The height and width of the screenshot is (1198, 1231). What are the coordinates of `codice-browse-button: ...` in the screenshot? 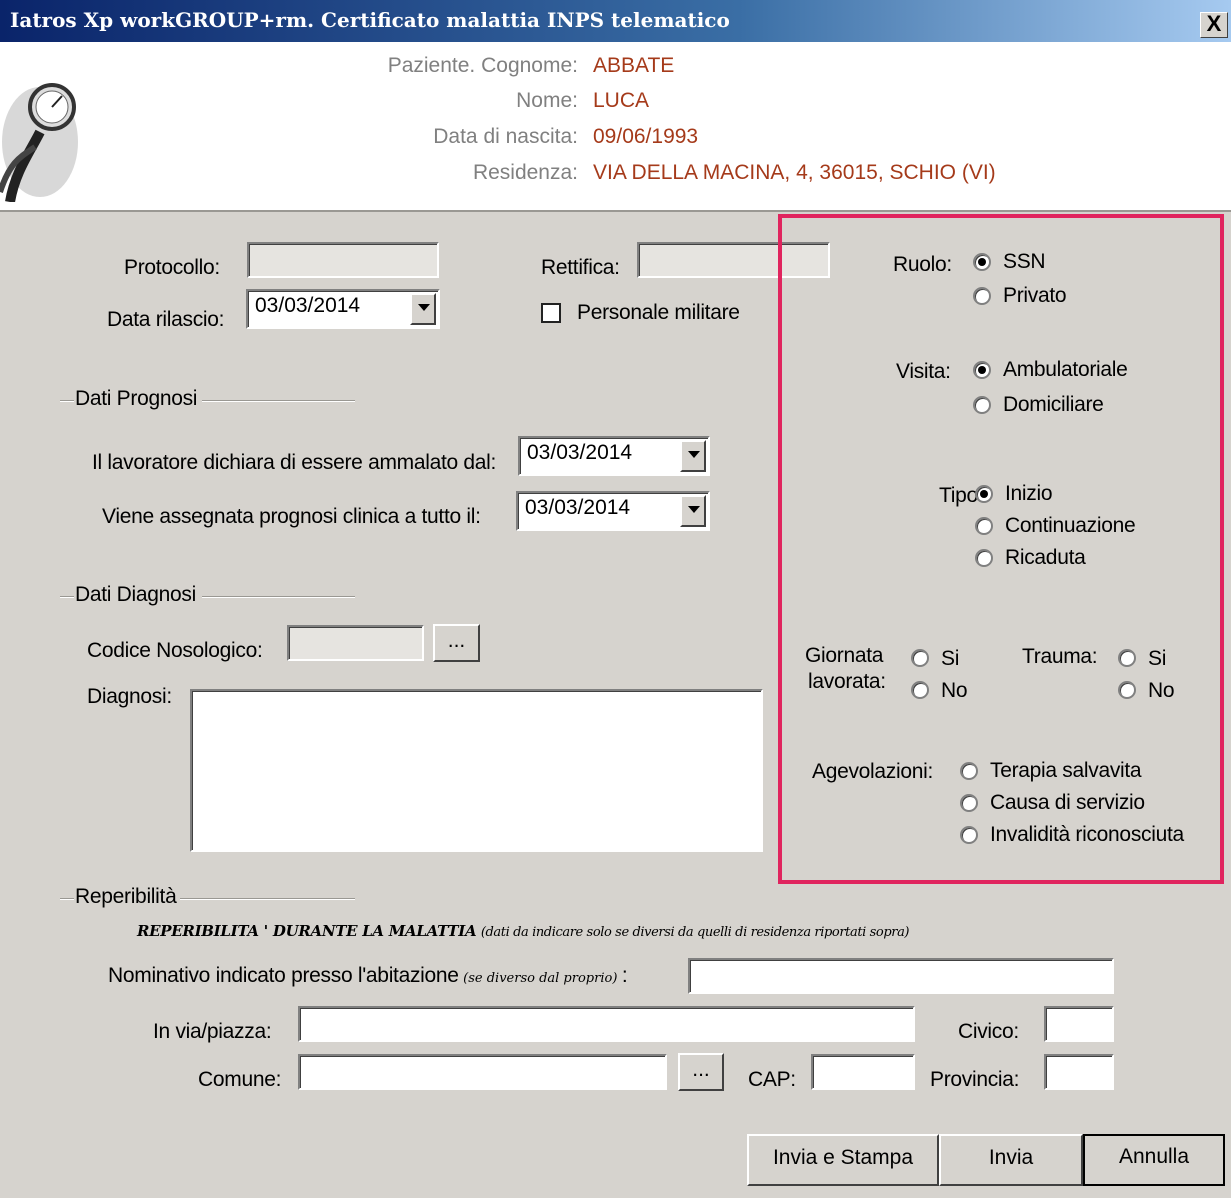 It's located at (456, 643).